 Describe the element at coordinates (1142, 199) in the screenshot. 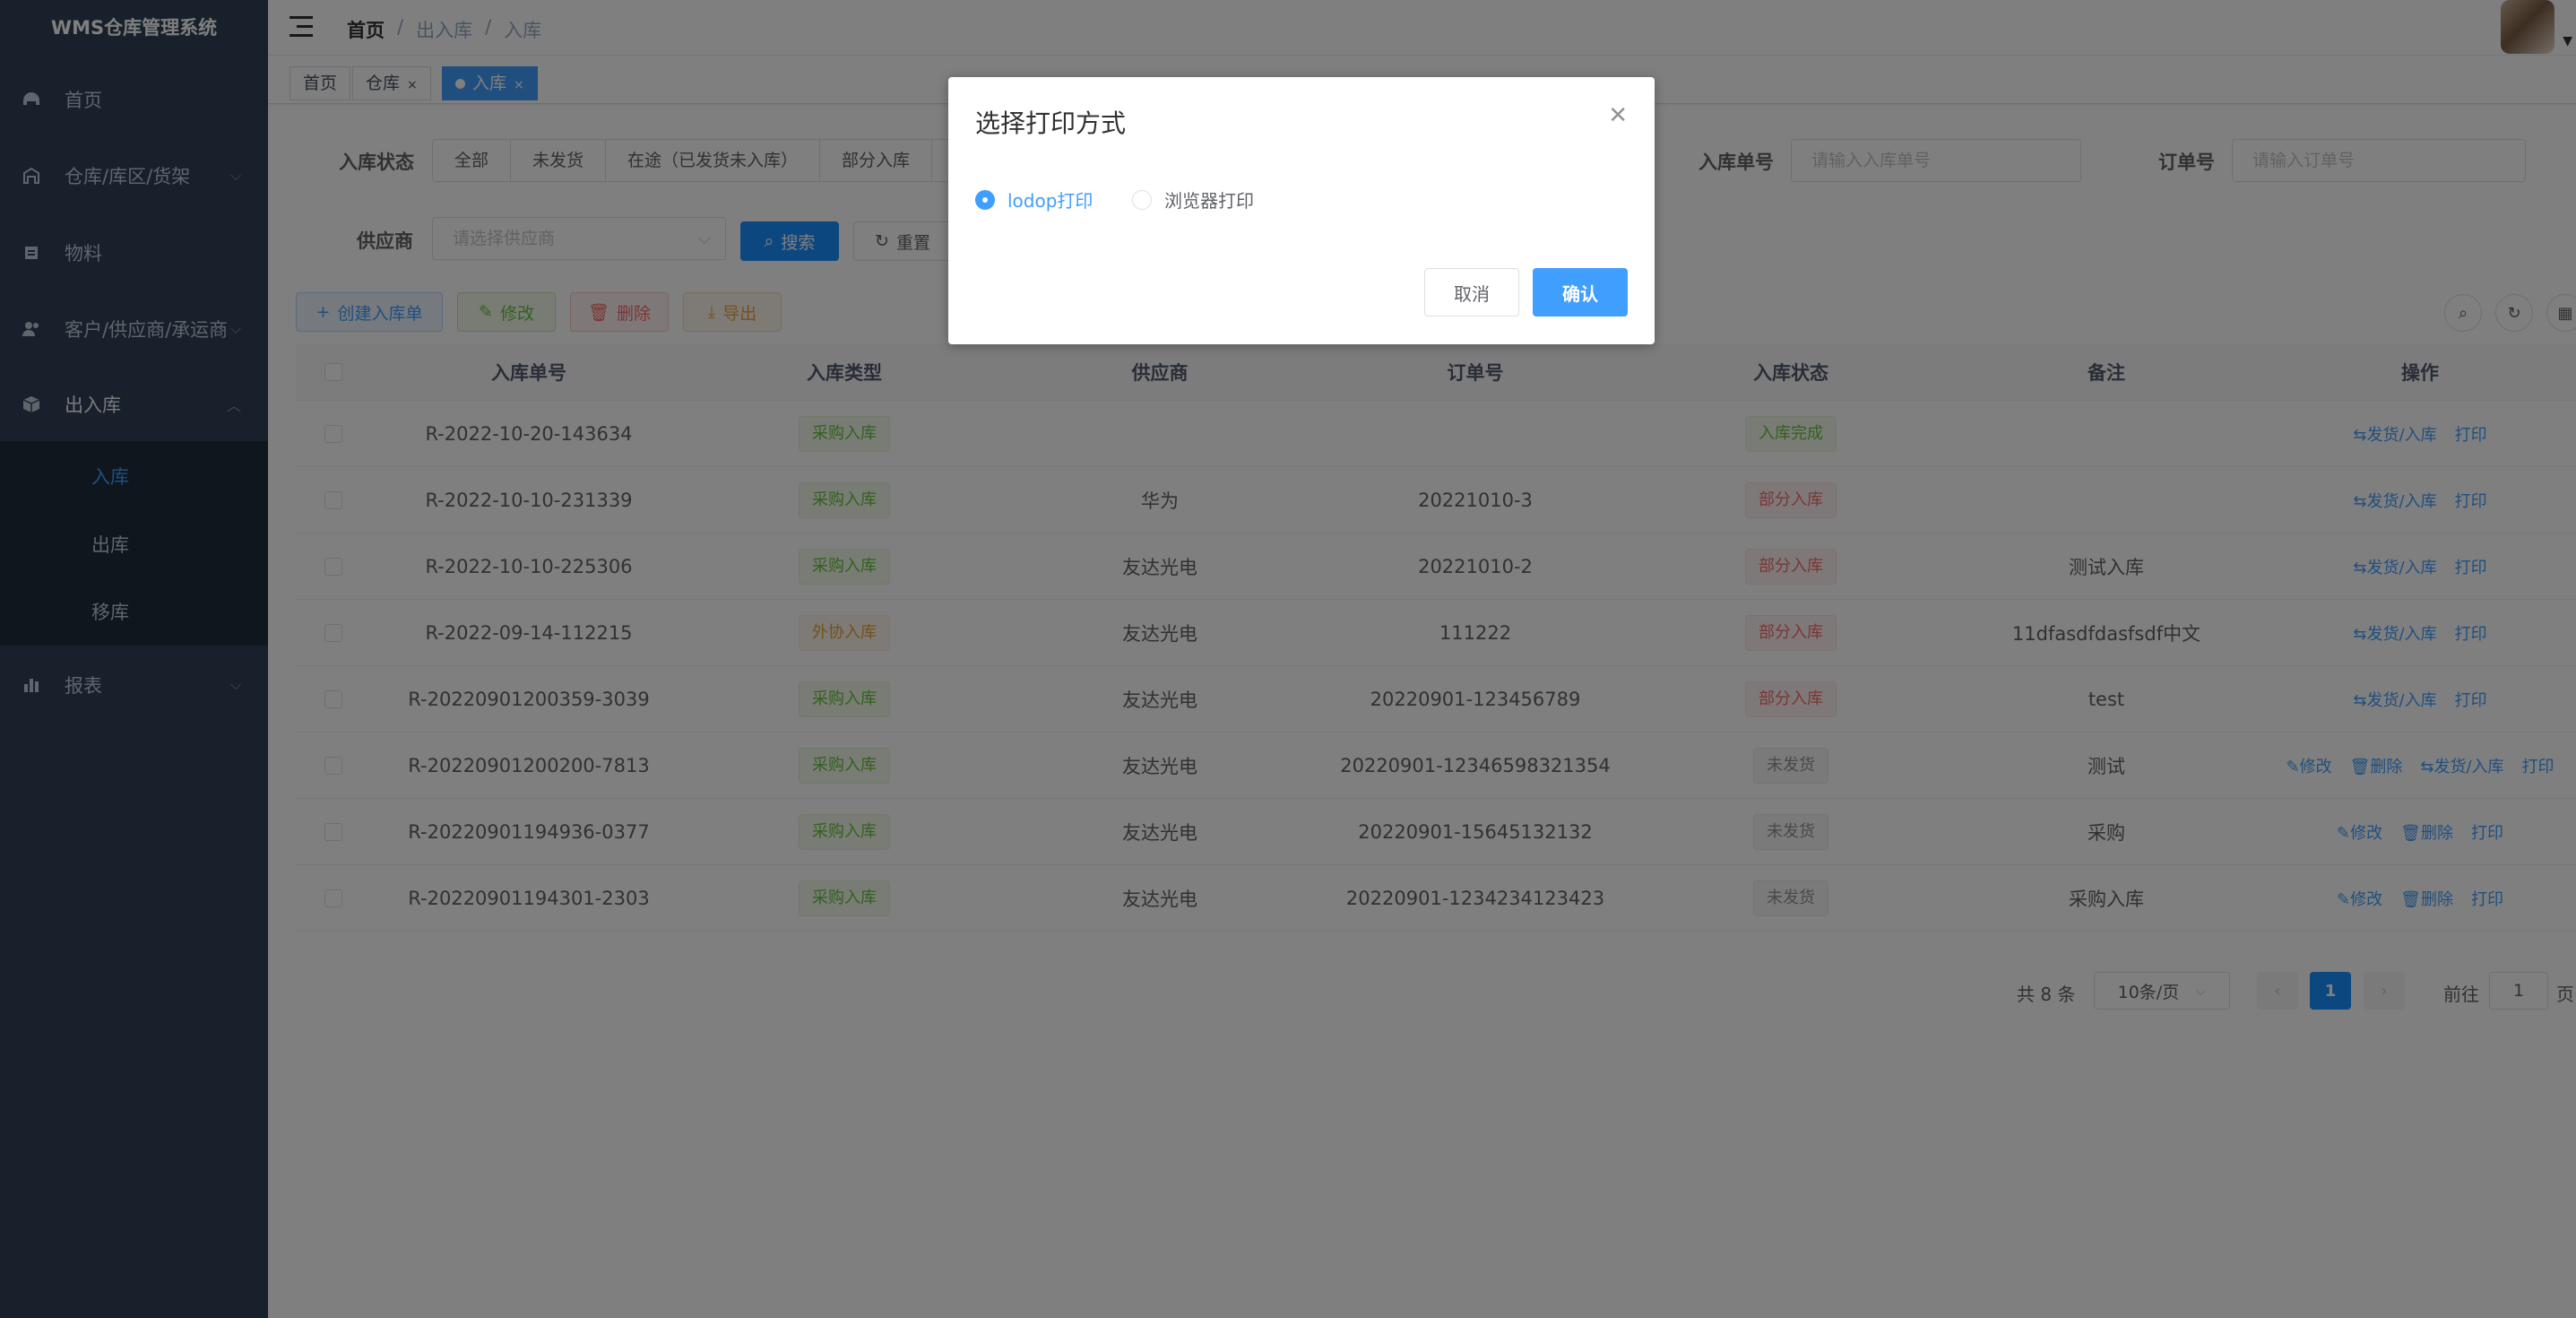

I see `radio-unchecked-icon` at that location.